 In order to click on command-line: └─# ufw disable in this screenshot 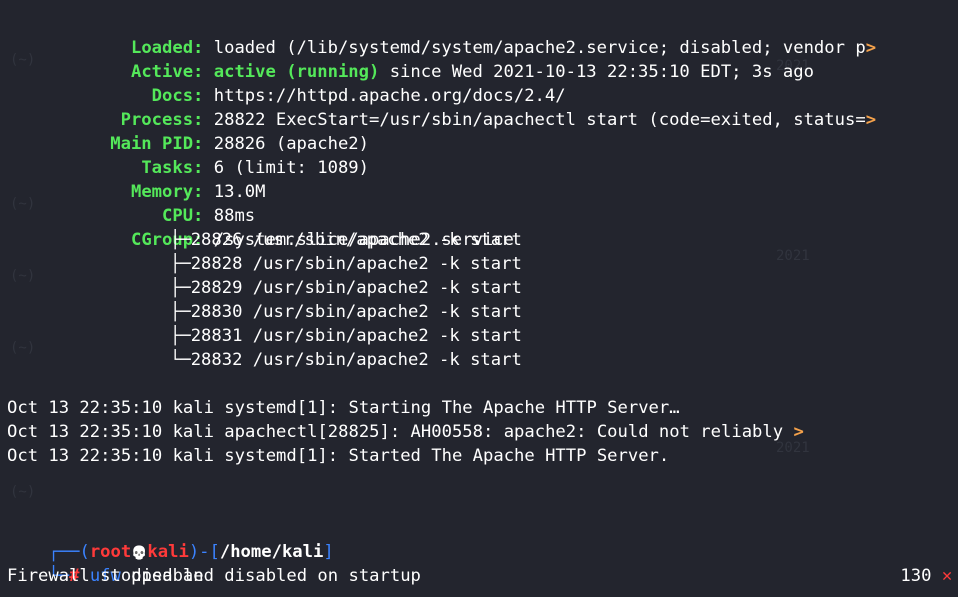, I will do `click(105, 563)`.